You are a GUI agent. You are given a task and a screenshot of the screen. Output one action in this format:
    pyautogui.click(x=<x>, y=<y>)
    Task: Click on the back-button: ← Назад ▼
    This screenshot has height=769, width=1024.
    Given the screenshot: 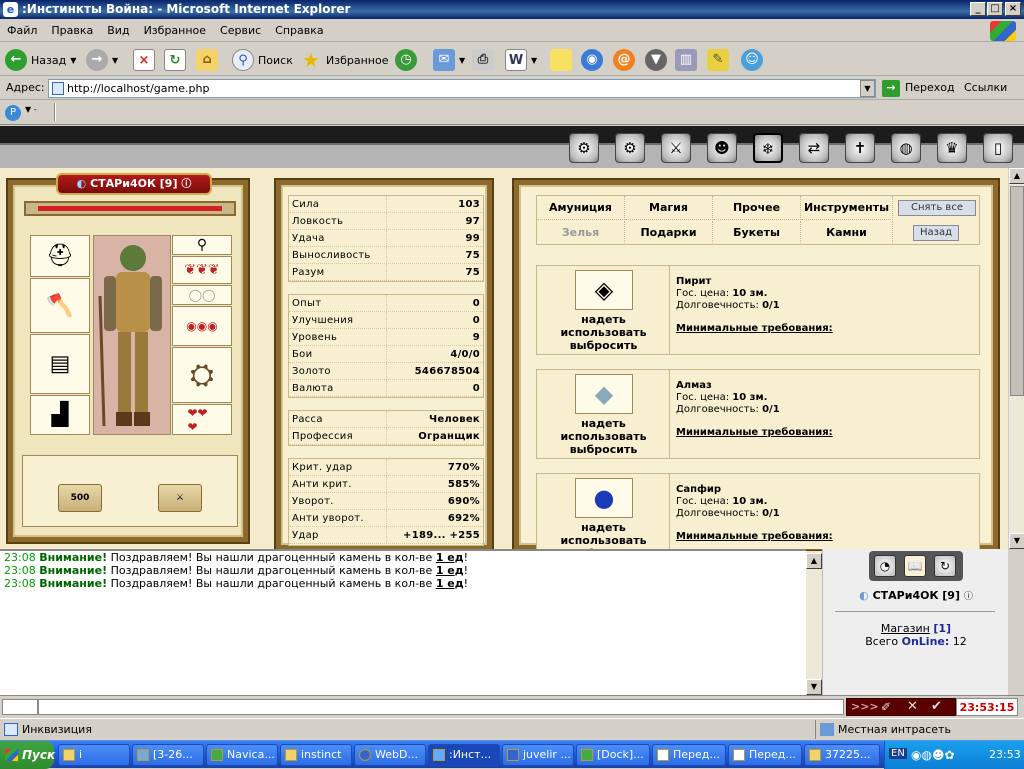 What is the action you would take?
    pyautogui.click(x=40, y=60)
    